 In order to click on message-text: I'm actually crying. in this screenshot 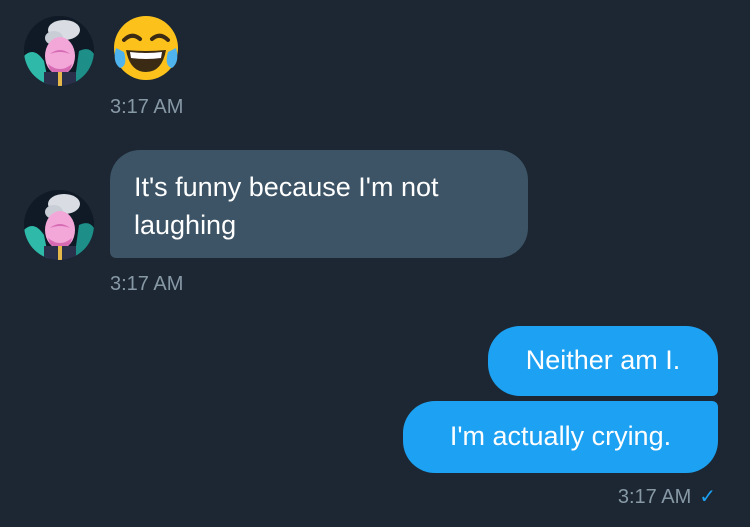, I will do `click(560, 436)`.